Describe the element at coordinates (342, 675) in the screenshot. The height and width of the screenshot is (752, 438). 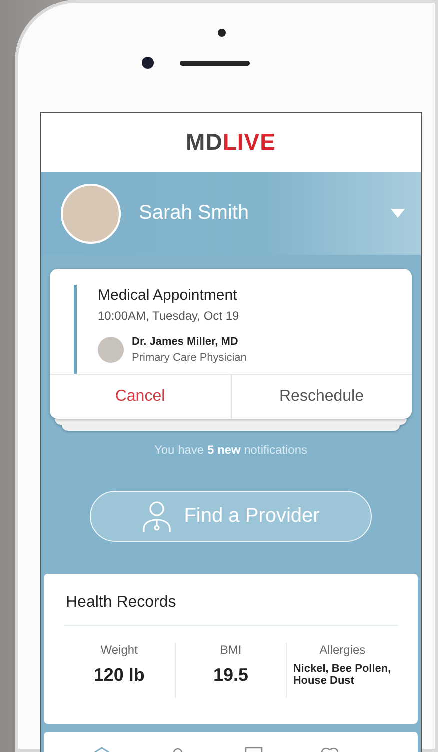
I see `stat-value: Nickel, Bee Pollen, House Dust` at that location.